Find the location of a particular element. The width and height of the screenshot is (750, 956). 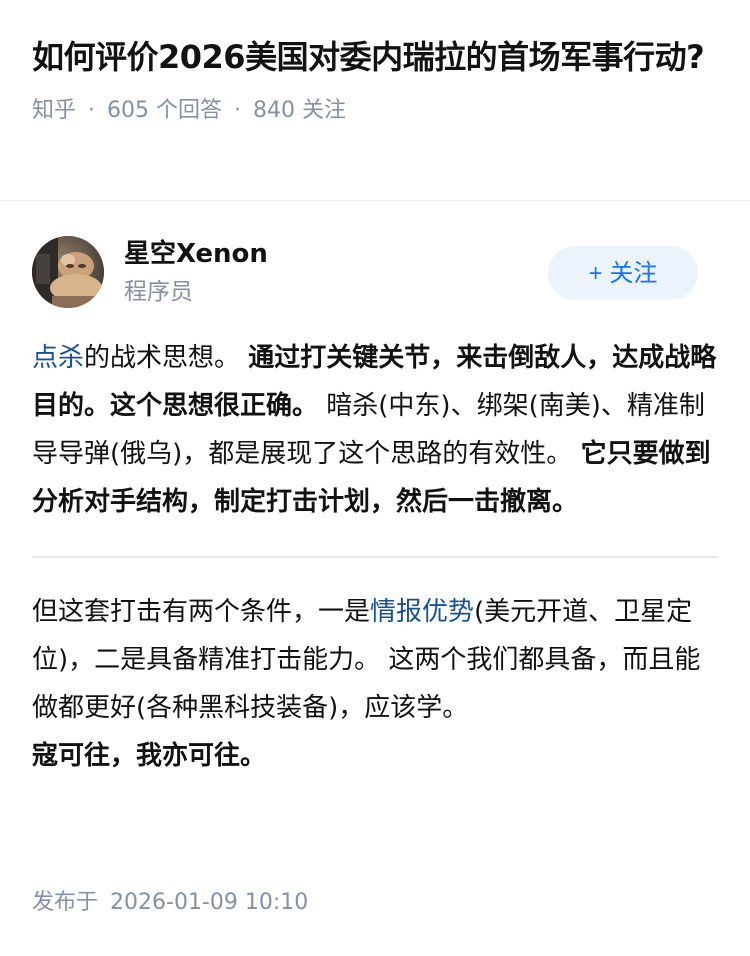

question-meta: 知乎 · 605 个回答 · 840 关注 is located at coordinates (377, 111).